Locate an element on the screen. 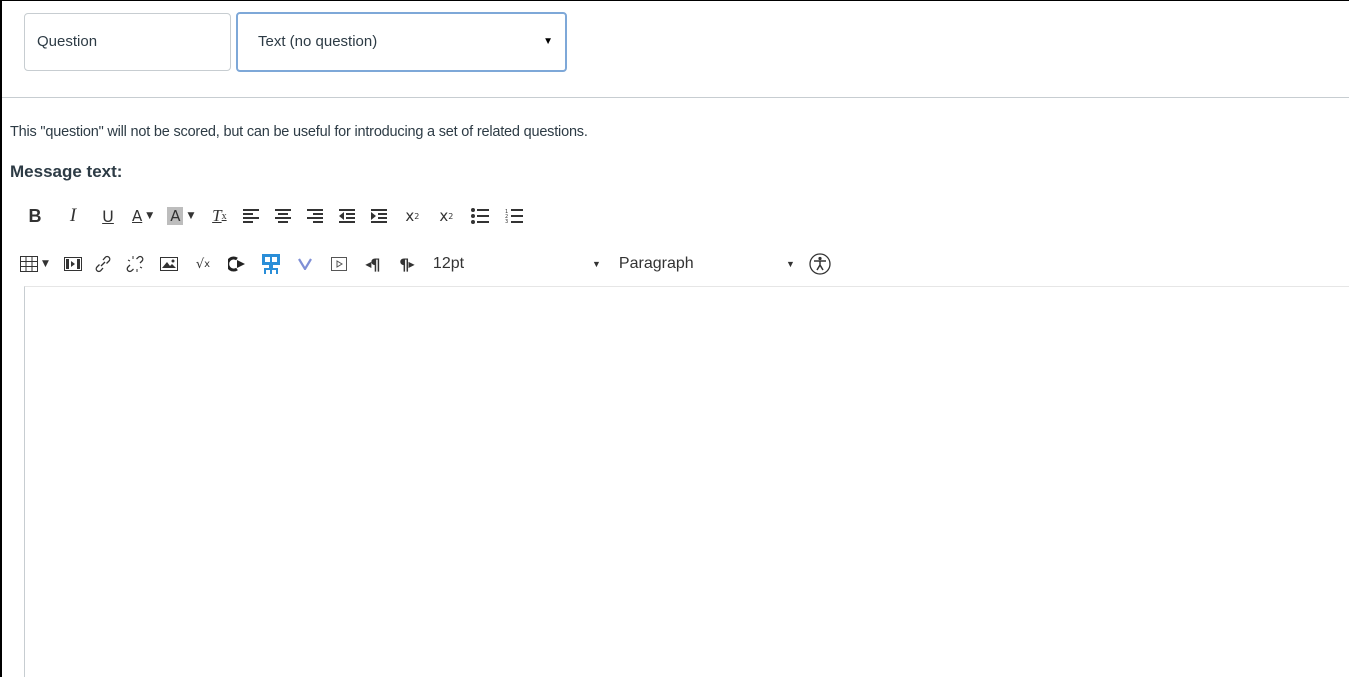 The height and width of the screenshot is (677, 1349). accessibility-icon is located at coordinates (820, 264).